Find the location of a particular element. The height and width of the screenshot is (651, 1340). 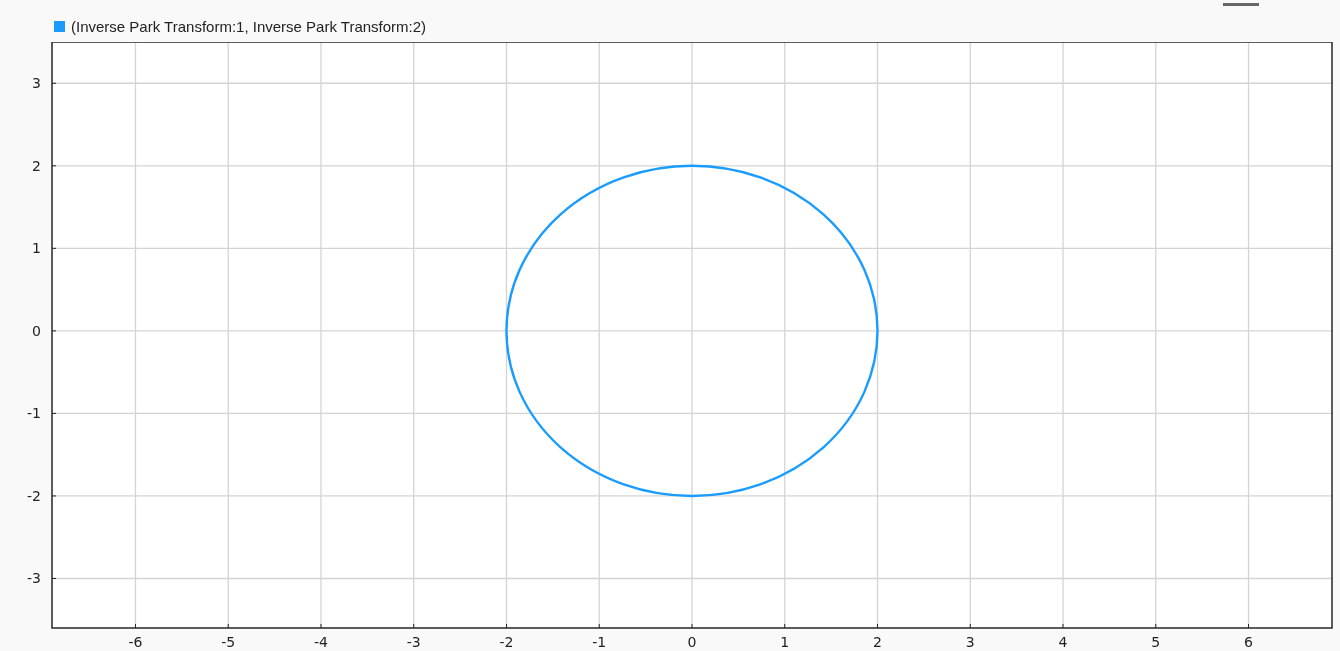

x-tick-label: 2 is located at coordinates (877, 642).